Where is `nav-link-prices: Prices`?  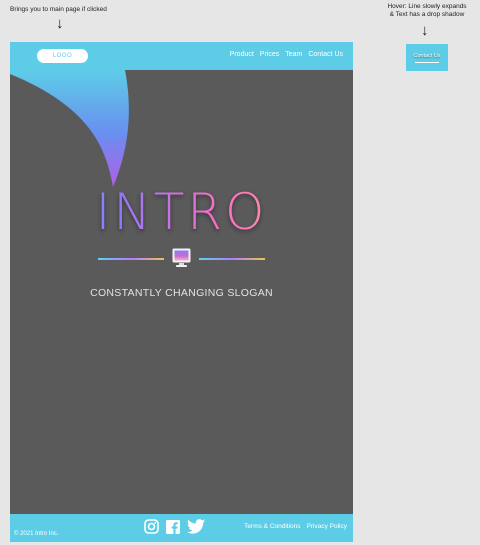 nav-link-prices: Prices is located at coordinates (269, 54).